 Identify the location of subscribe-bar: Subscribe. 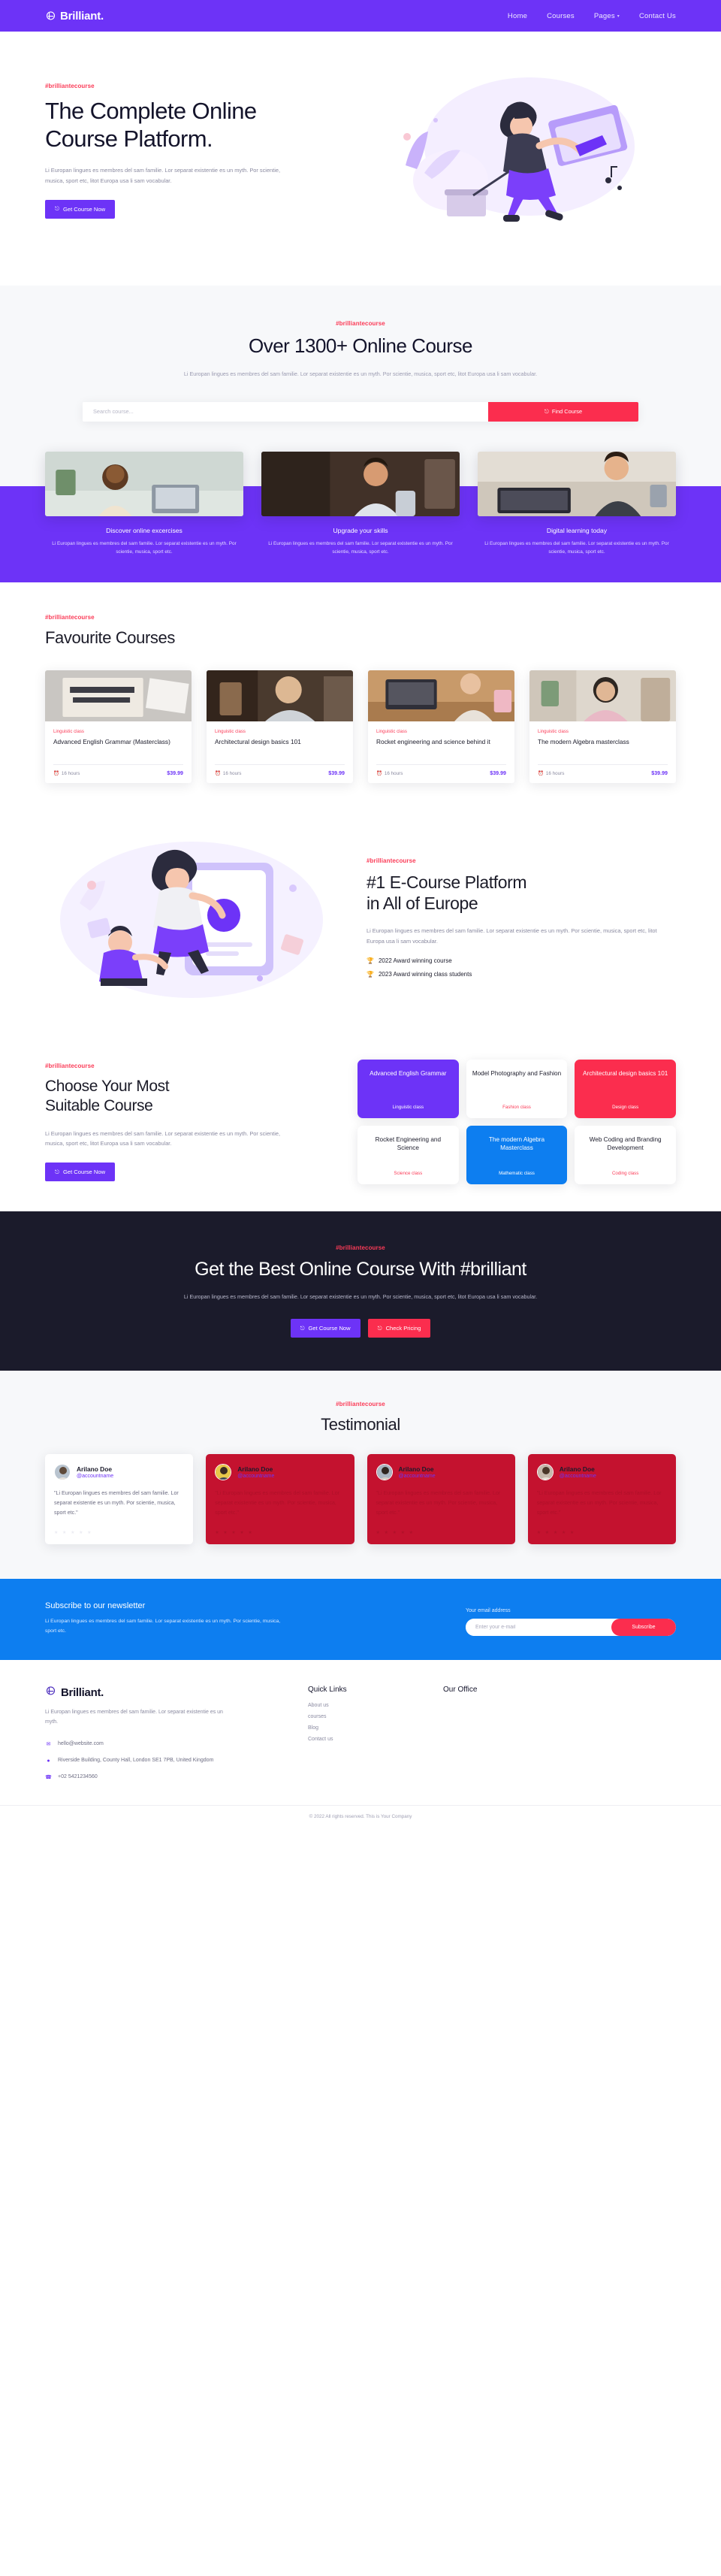
(571, 1628).